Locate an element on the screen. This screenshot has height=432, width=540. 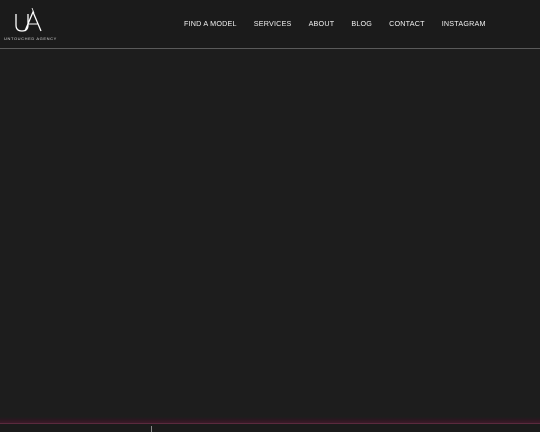
nav-link-contact: CONTACT is located at coordinates (407, 23).